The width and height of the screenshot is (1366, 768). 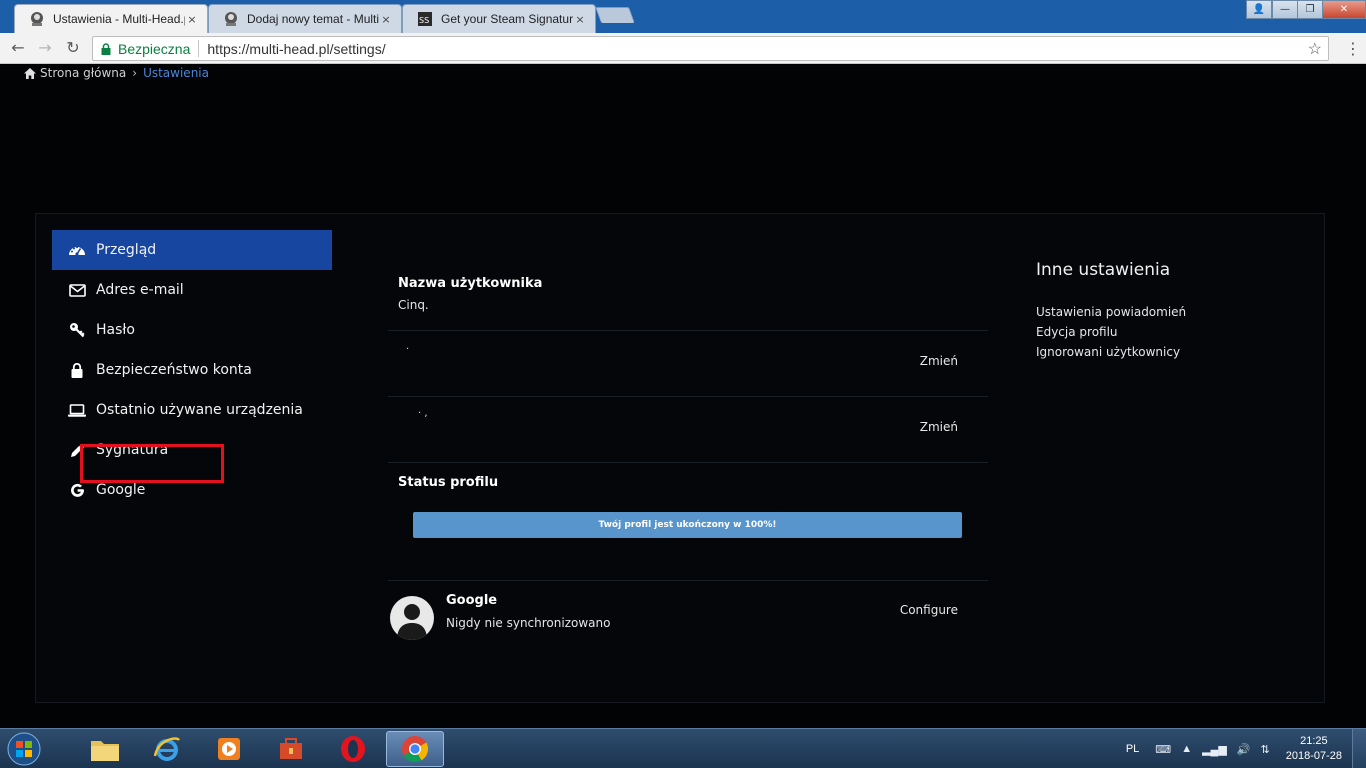 I want to click on close-window-button: ✕, so click(x=1344, y=9).